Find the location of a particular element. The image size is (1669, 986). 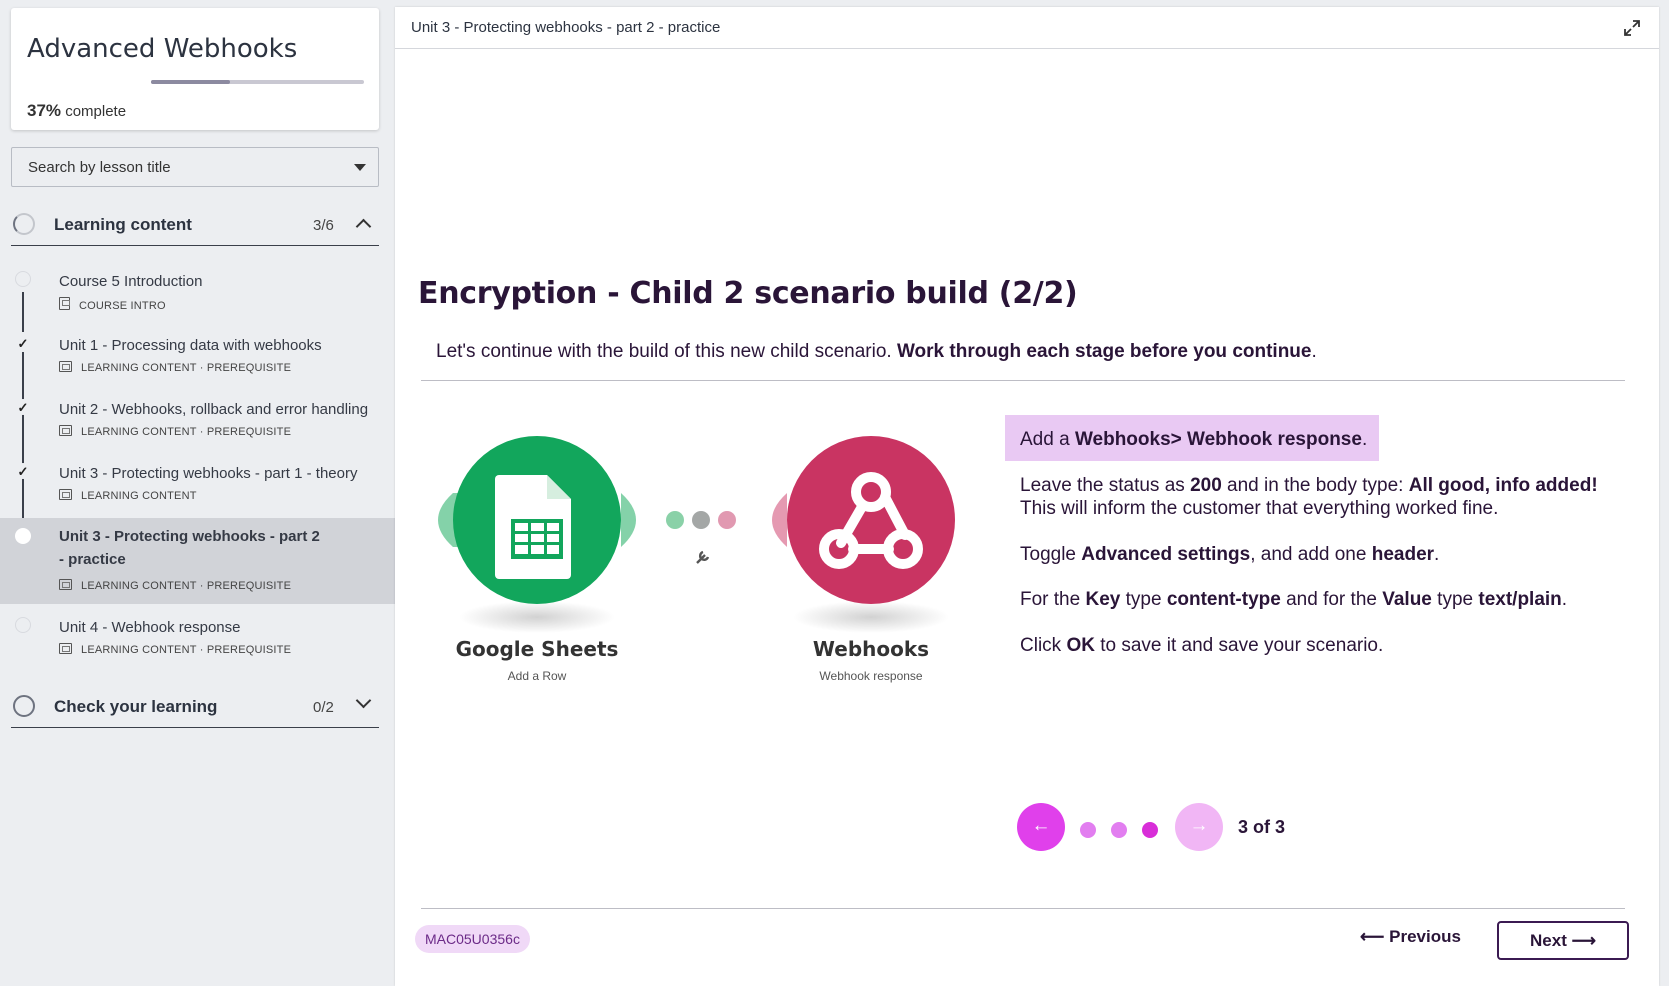

webhooks-module-name: Webhooks is located at coordinates (871, 649).